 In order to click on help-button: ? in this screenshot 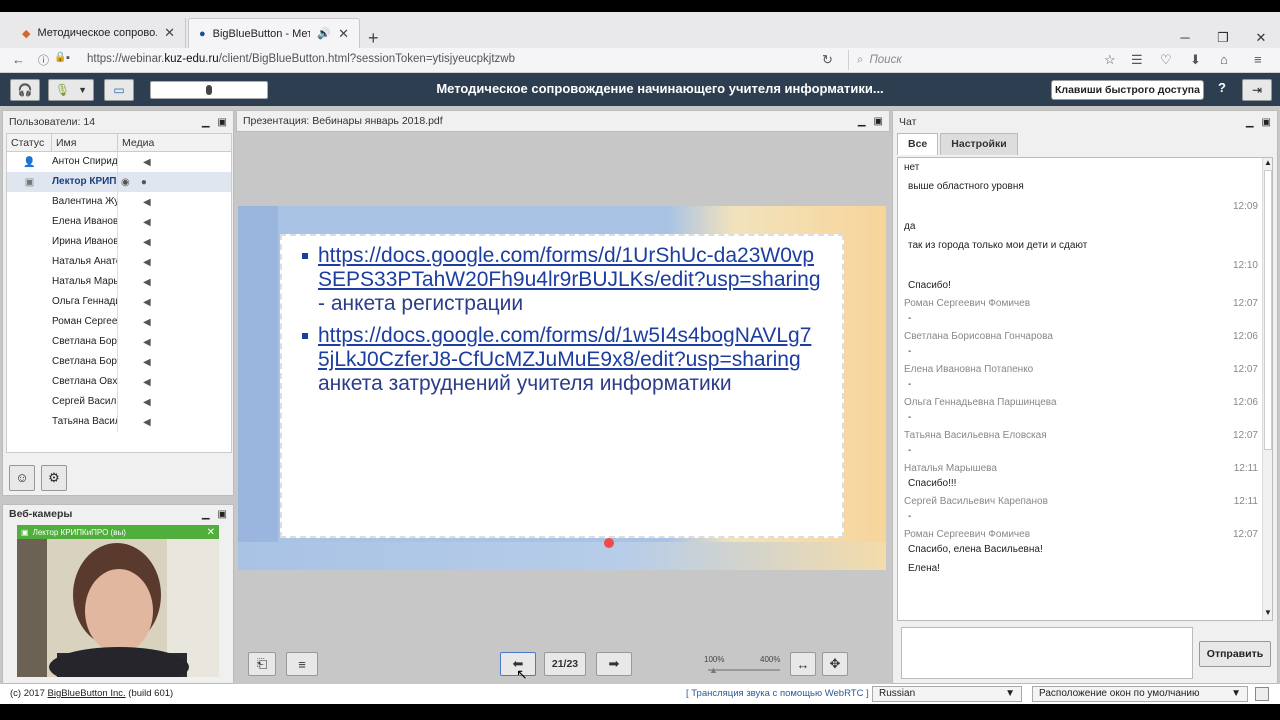, I will do `click(1222, 90)`.